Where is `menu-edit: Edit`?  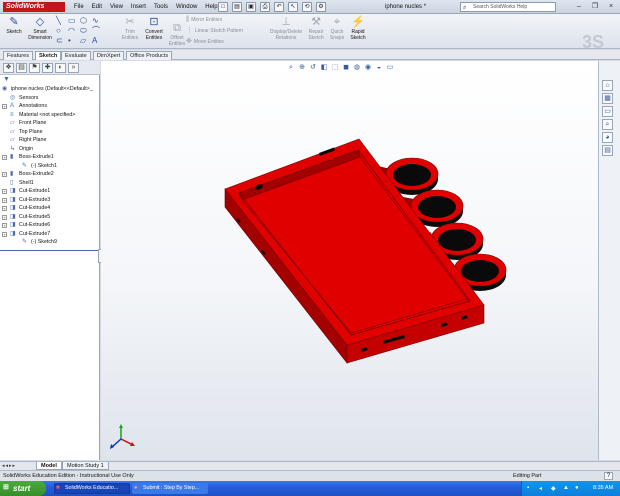 menu-edit: Edit is located at coordinates (97, 7).